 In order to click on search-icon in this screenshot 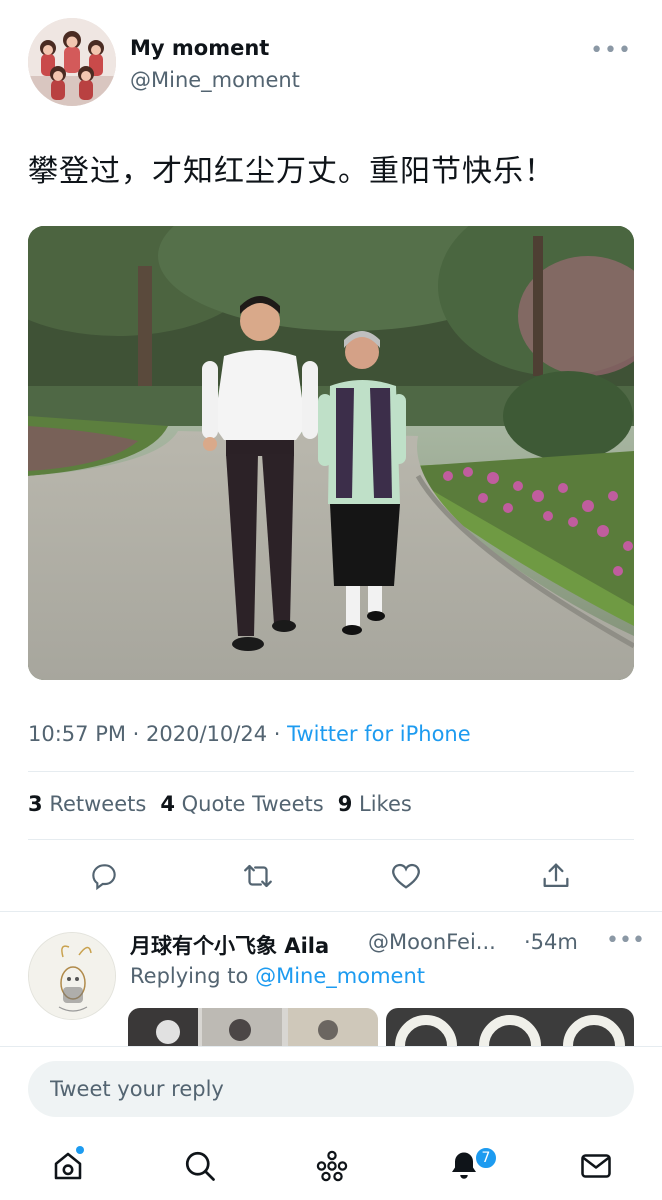, I will do `click(200, 1166)`.